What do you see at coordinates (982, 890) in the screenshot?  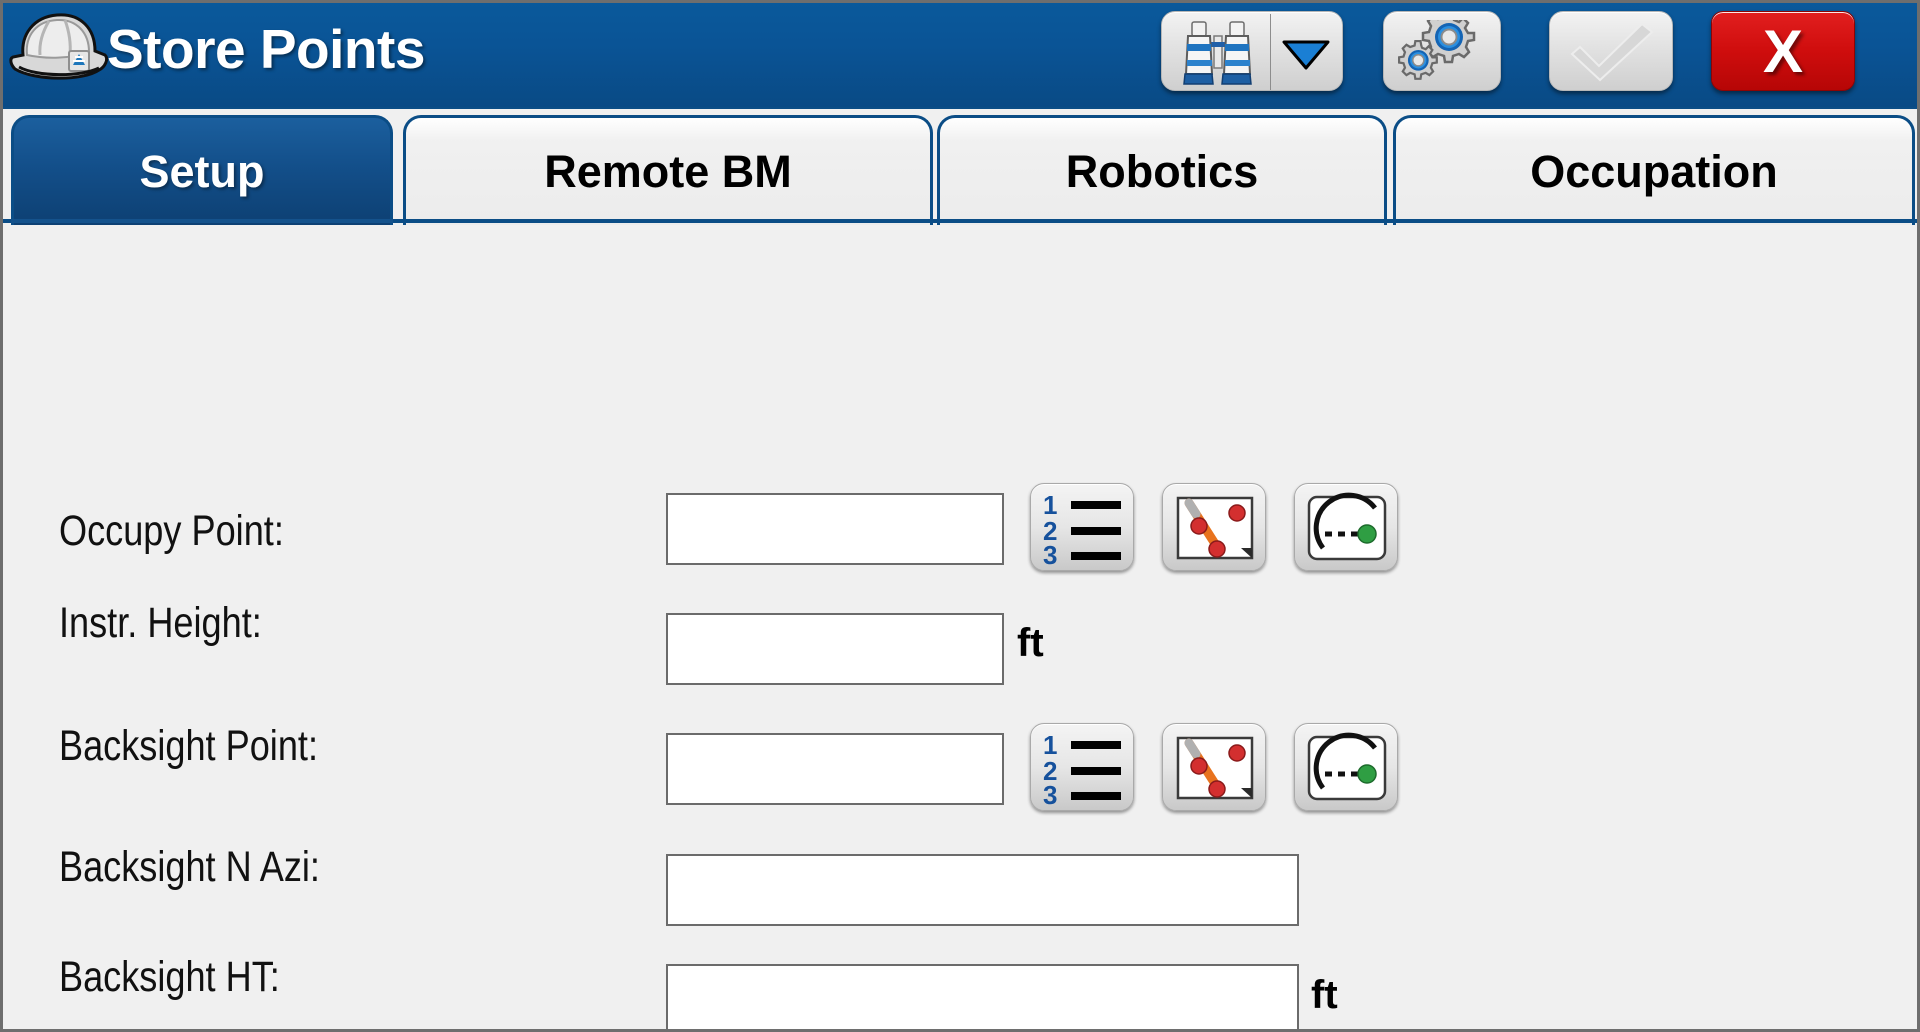 I see `backsight-n-azi-input` at bounding box center [982, 890].